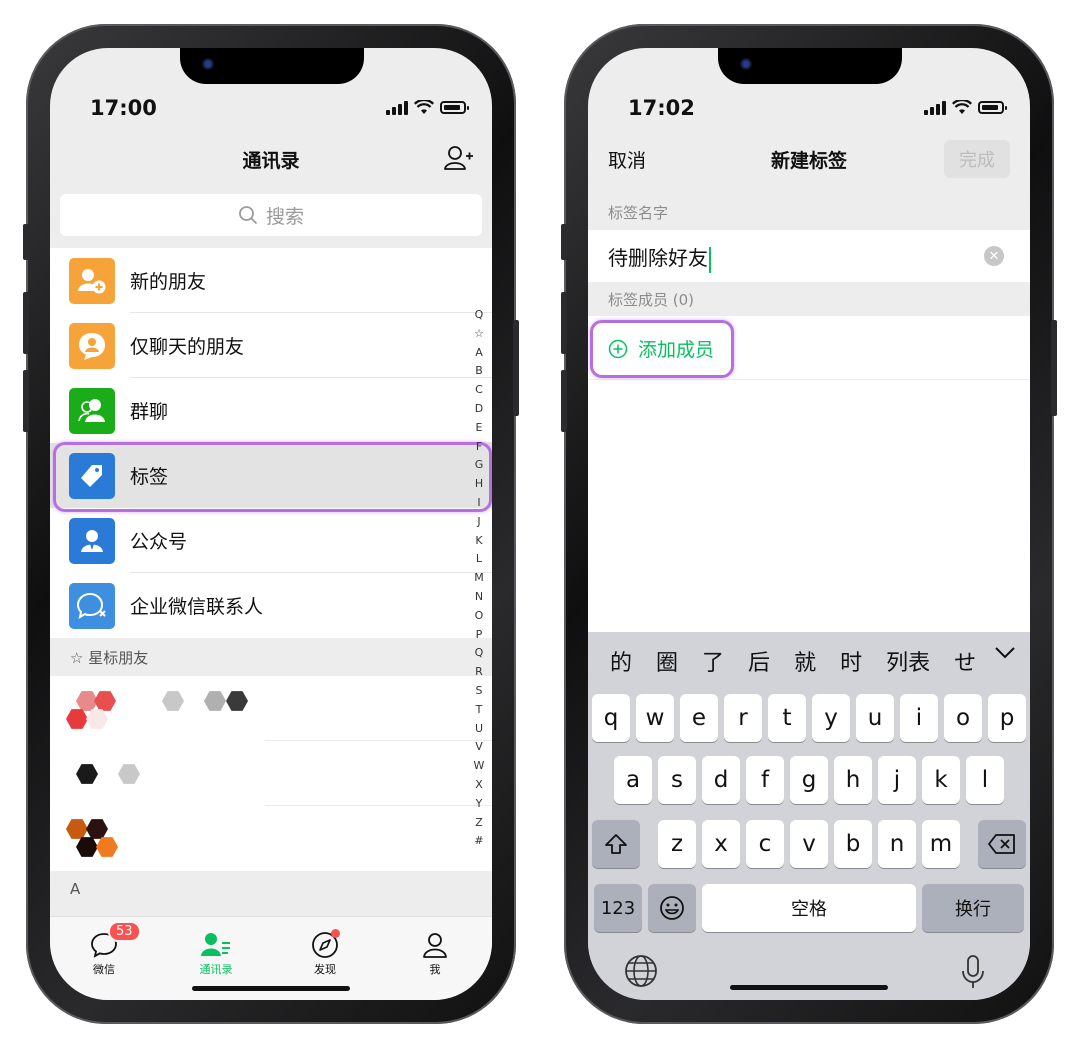 The image size is (1080, 1050). I want to click on search-bar: 搜索, so click(271, 215).